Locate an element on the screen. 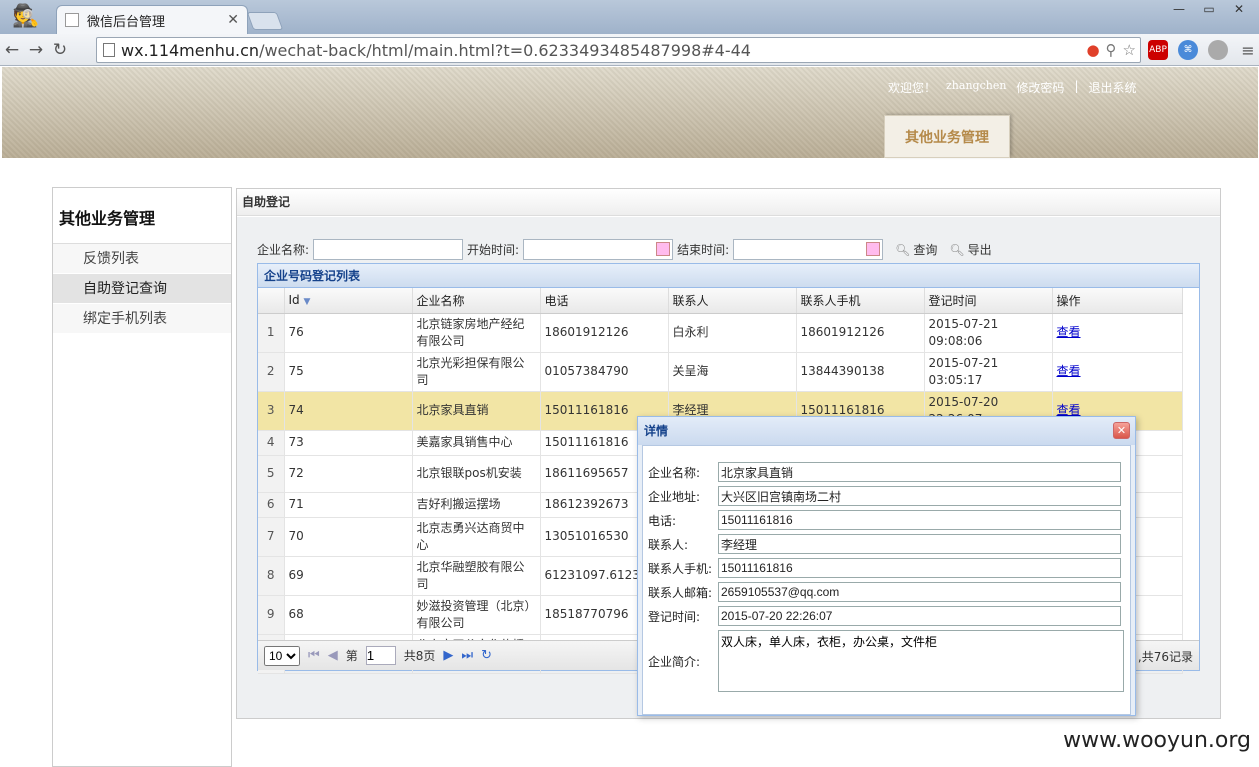 This screenshot has height=767, width=1259. page-icon is located at coordinates (109, 50).